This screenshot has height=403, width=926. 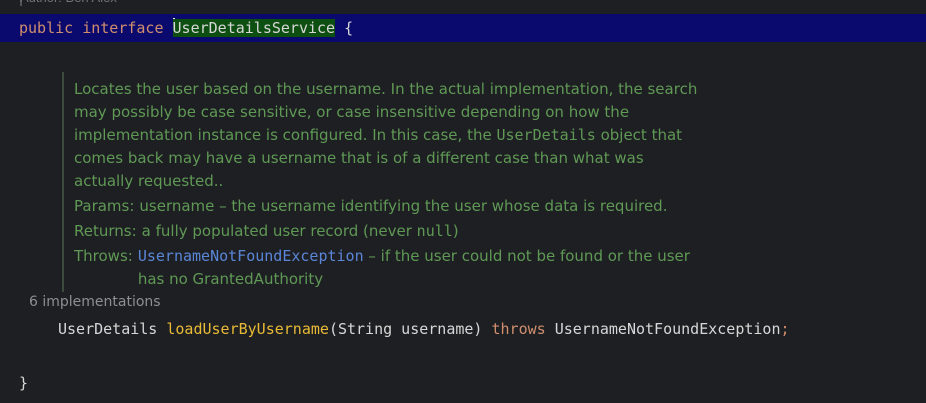 I want to click on exception-link: UsernameNotFoundException, so click(x=251, y=256).